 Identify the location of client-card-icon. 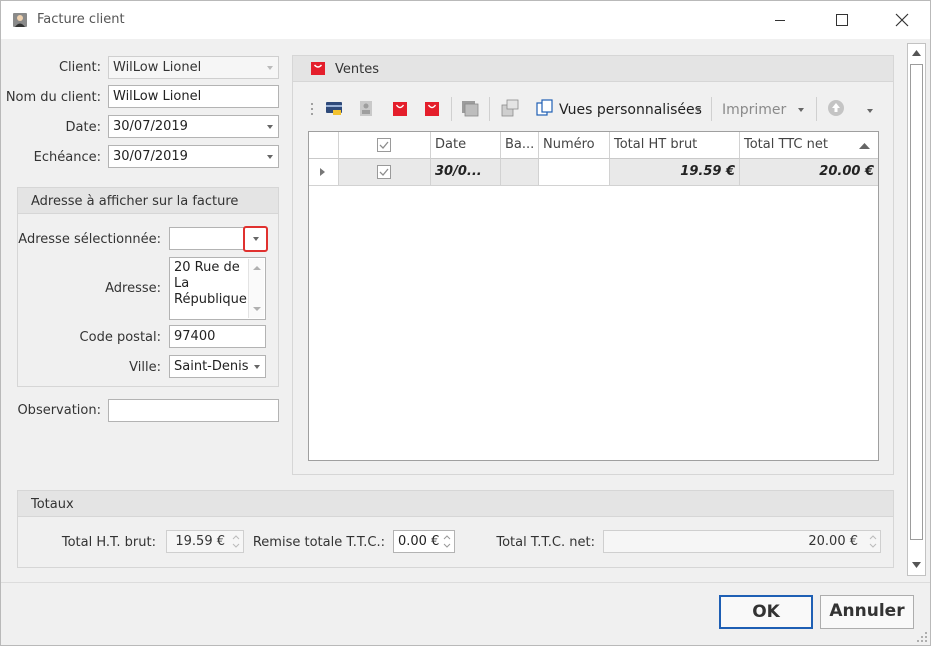
(367, 108).